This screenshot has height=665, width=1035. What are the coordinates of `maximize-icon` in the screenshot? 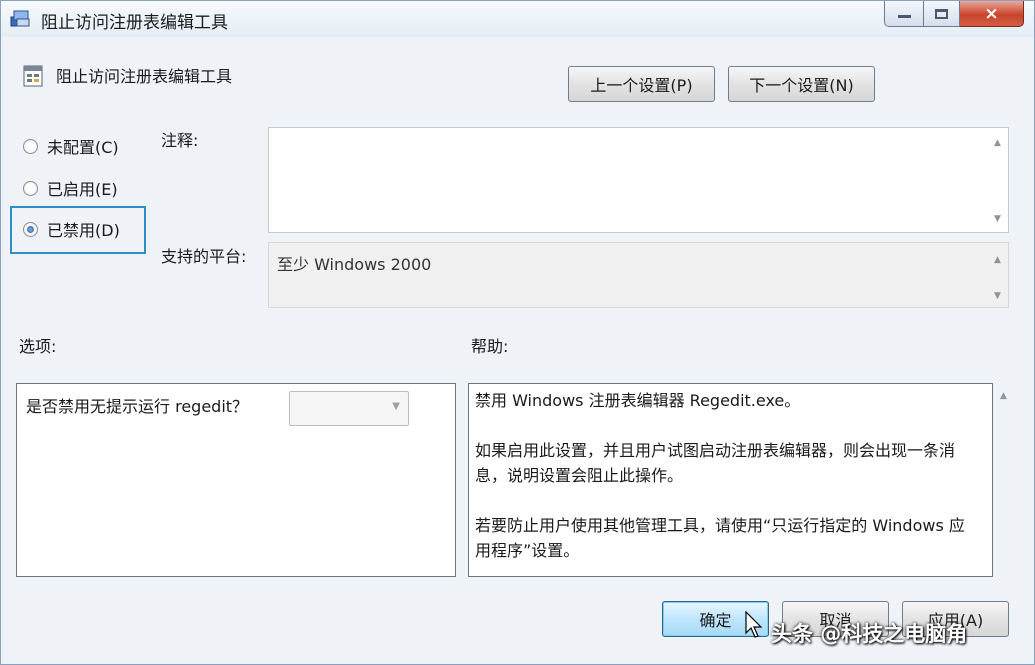 It's located at (941, 13).